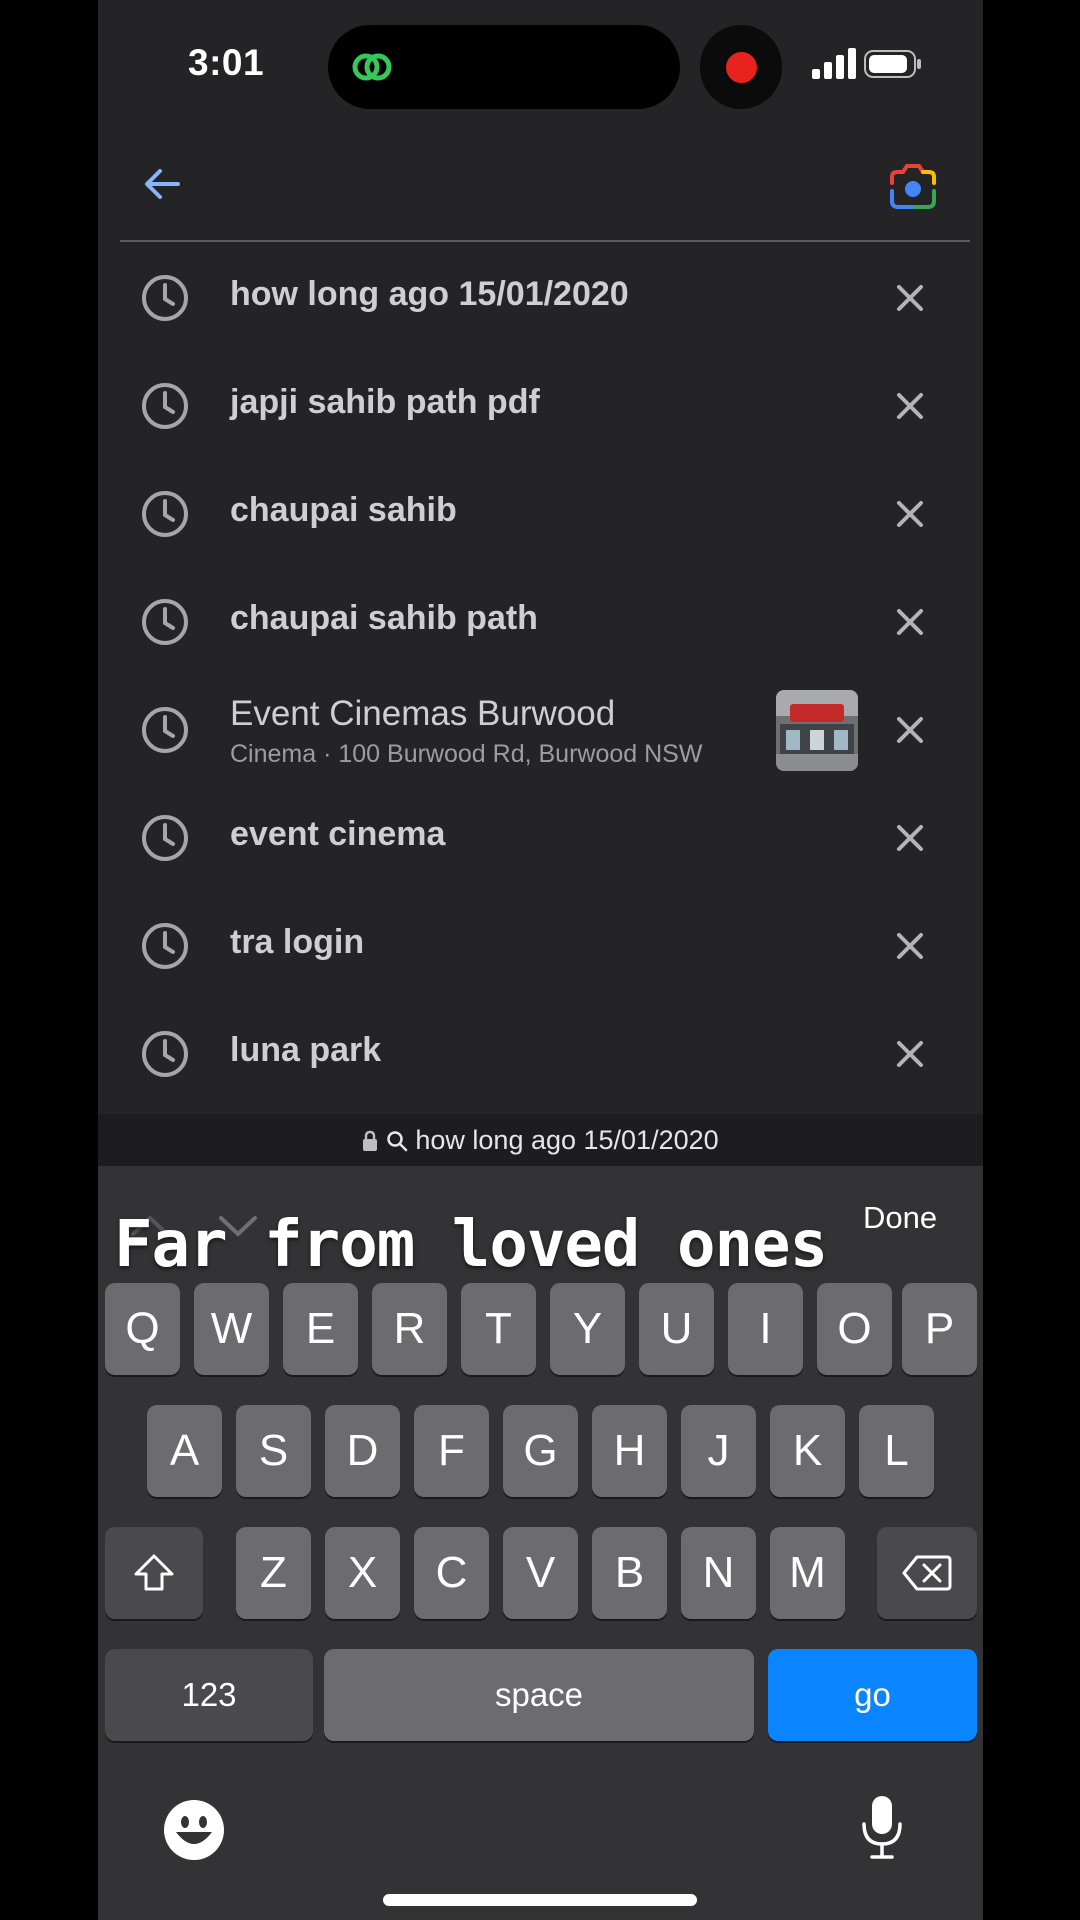  What do you see at coordinates (384, 618) in the screenshot?
I see `suggestion-text: chaupai sahib path` at bounding box center [384, 618].